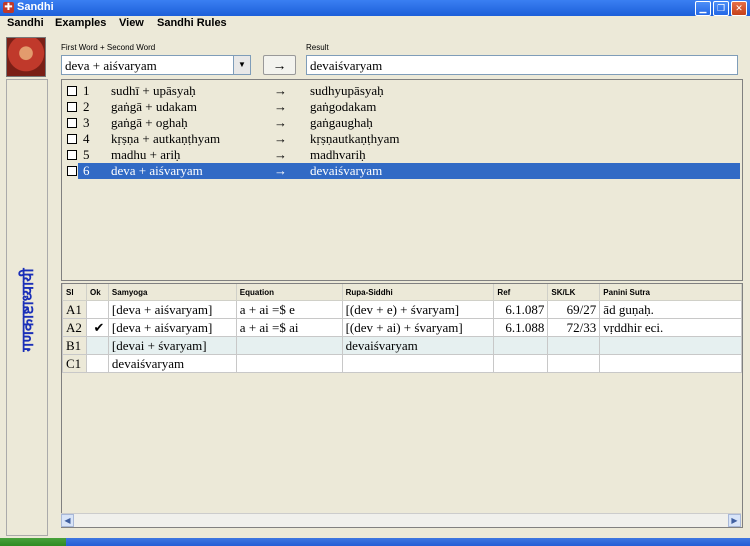 This screenshot has width=750, height=546. I want to click on cell-equation: a + ai =$ e, so click(289, 309).